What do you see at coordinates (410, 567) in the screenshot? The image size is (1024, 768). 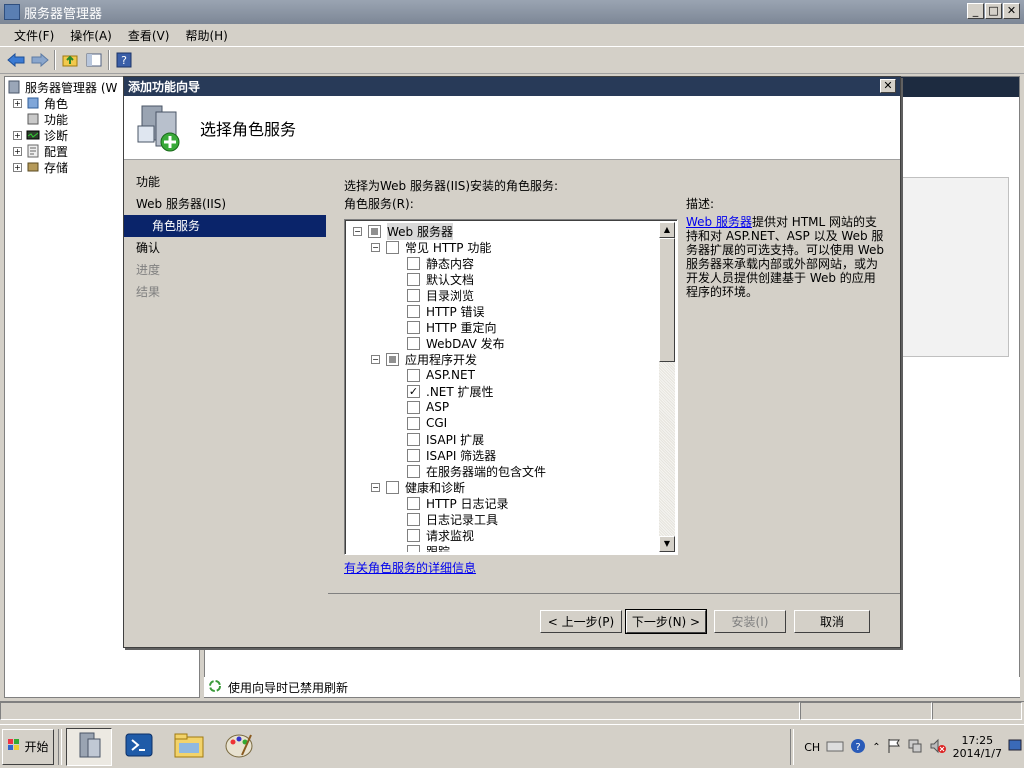 I see `more-info-link: 有关角色服务的详细信息` at bounding box center [410, 567].